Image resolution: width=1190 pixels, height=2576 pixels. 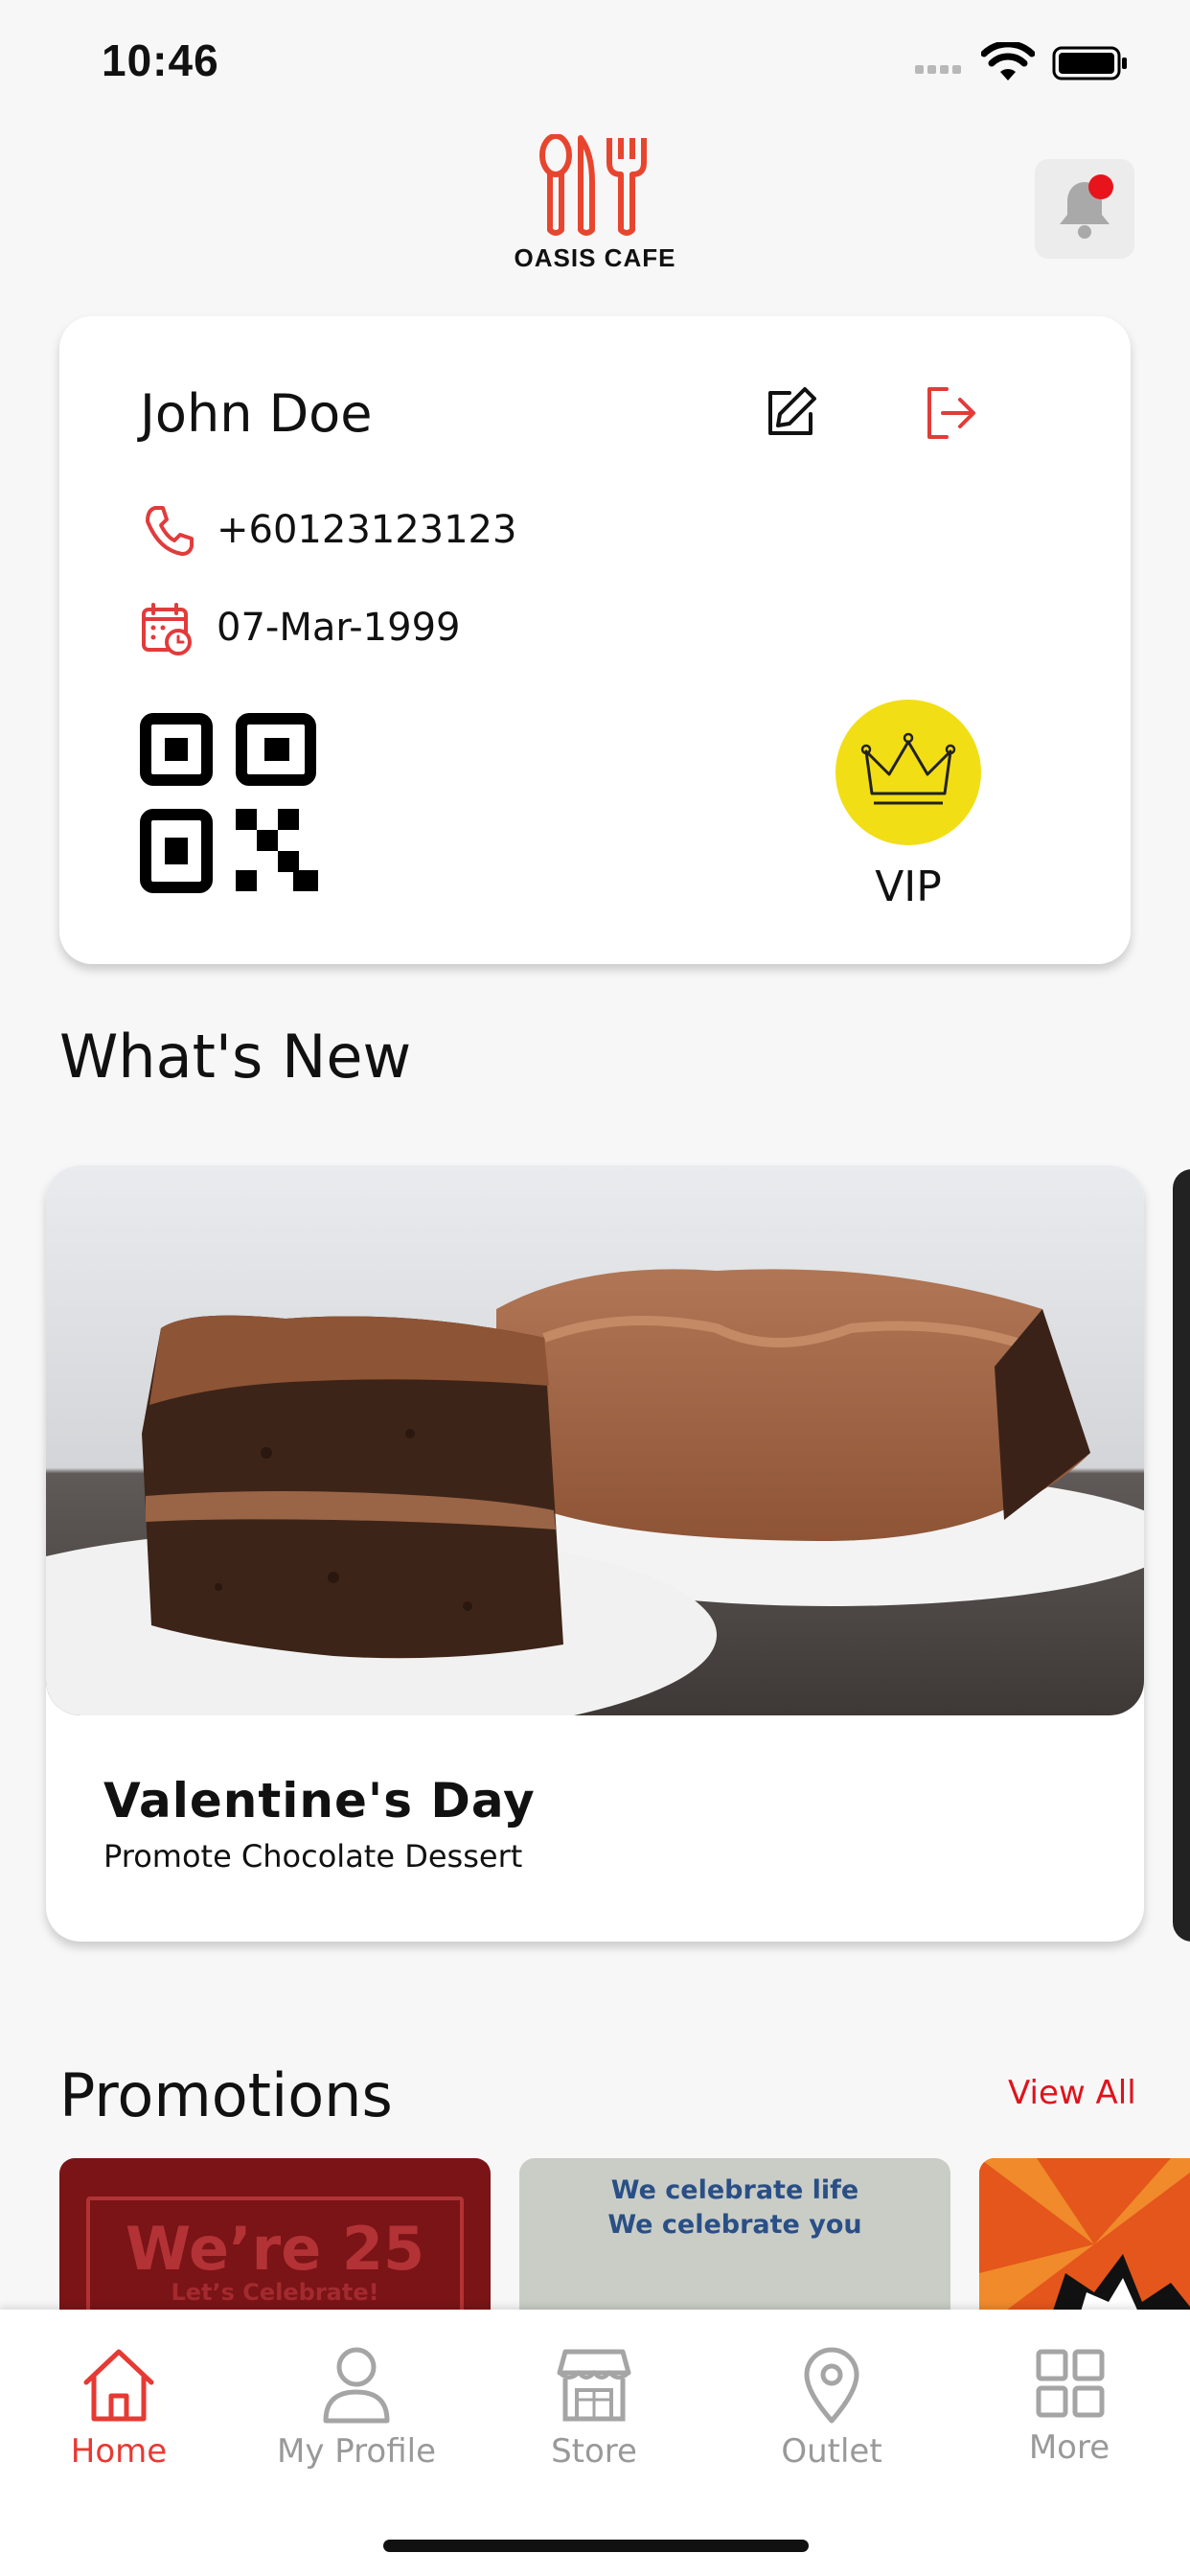 What do you see at coordinates (734, 2244) in the screenshot?
I see `promotion-card: We celebrate life We celebrate you` at bounding box center [734, 2244].